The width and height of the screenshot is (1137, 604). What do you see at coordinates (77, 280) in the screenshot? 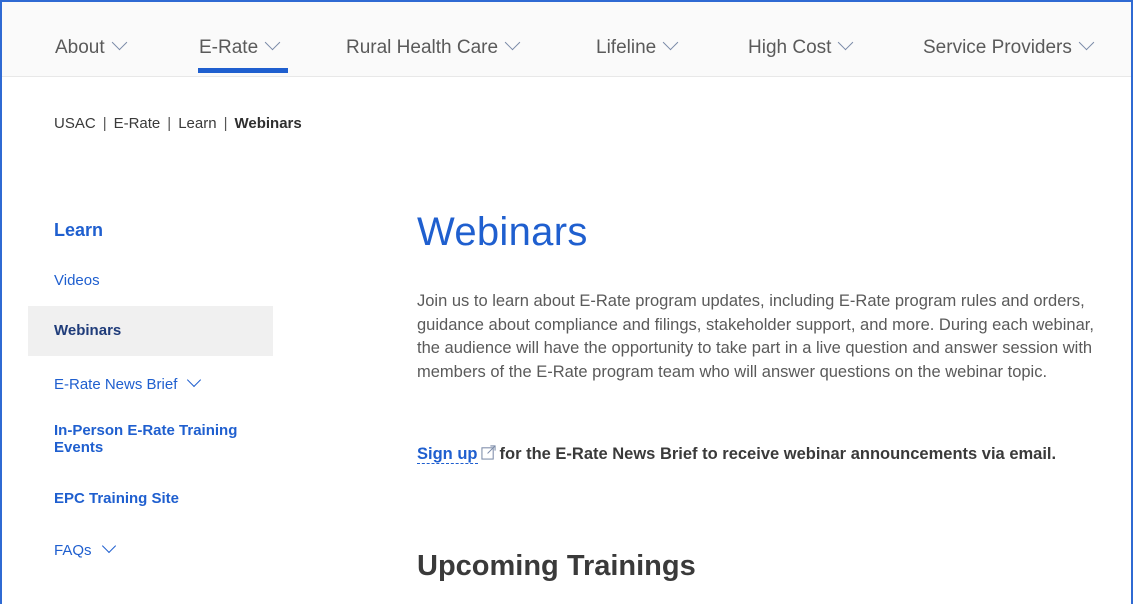
I see `sidebar-item-label: Videos` at bounding box center [77, 280].